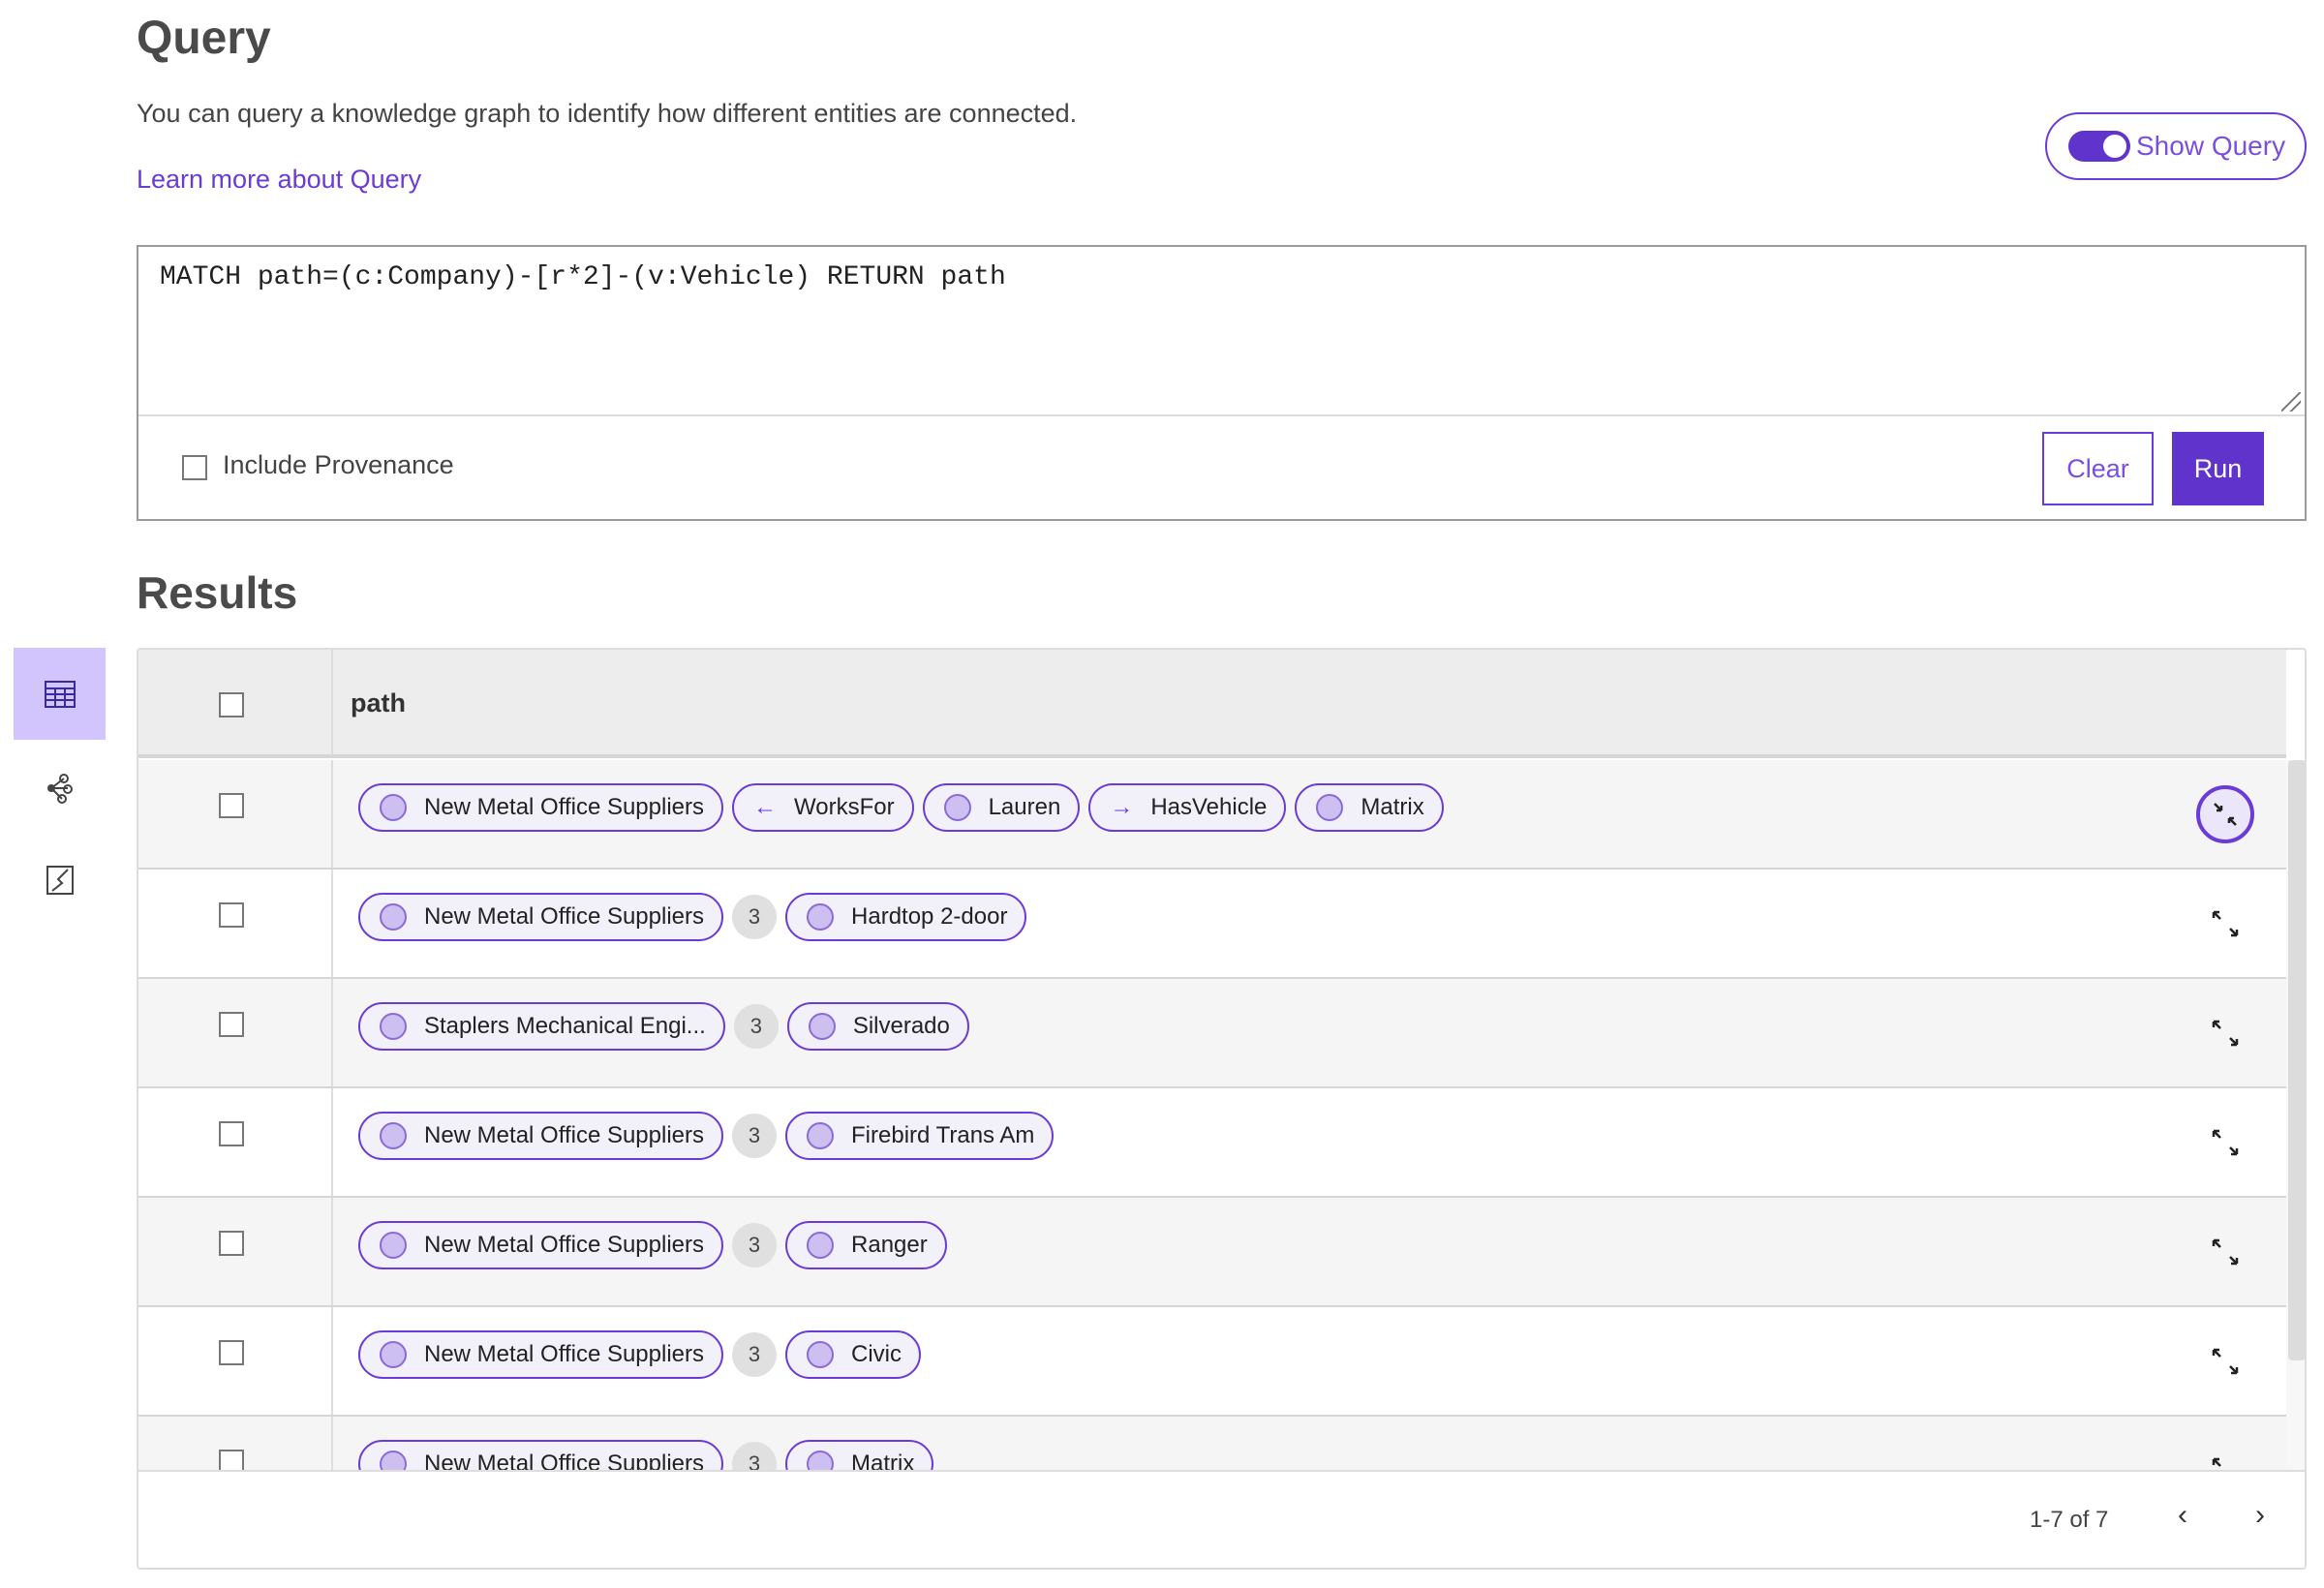  I want to click on chevron-right-icon: ›, so click(2260, 1515).